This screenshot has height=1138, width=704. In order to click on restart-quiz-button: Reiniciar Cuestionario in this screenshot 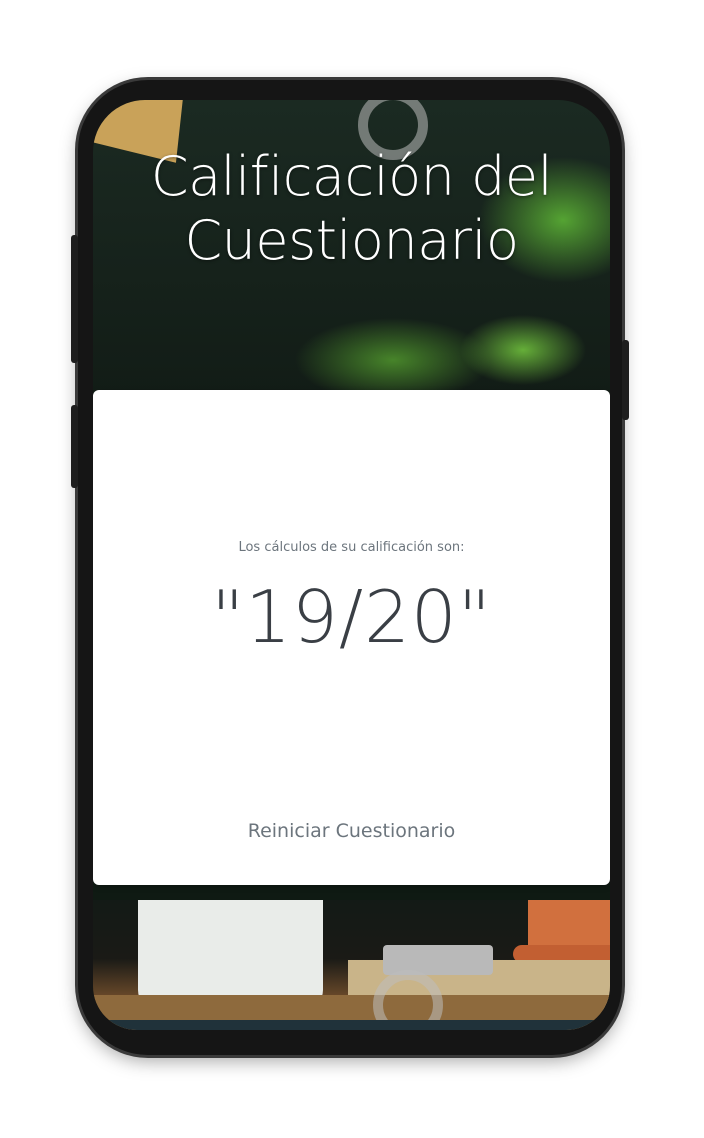, I will do `click(351, 831)`.